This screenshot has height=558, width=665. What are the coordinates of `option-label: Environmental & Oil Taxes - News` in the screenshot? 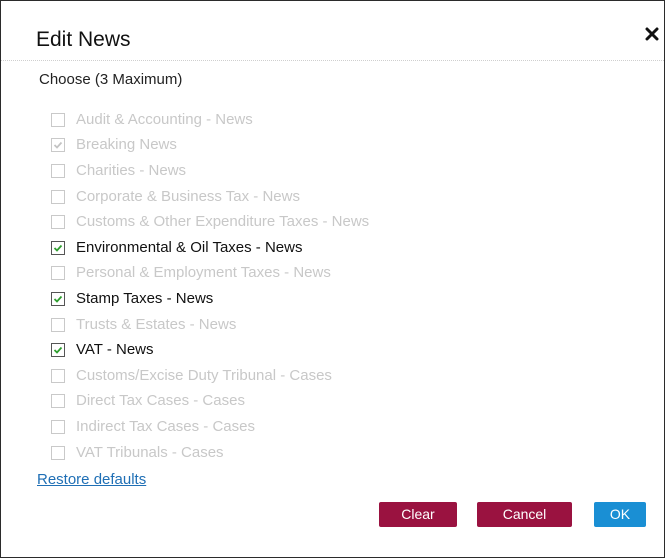 It's located at (189, 247).